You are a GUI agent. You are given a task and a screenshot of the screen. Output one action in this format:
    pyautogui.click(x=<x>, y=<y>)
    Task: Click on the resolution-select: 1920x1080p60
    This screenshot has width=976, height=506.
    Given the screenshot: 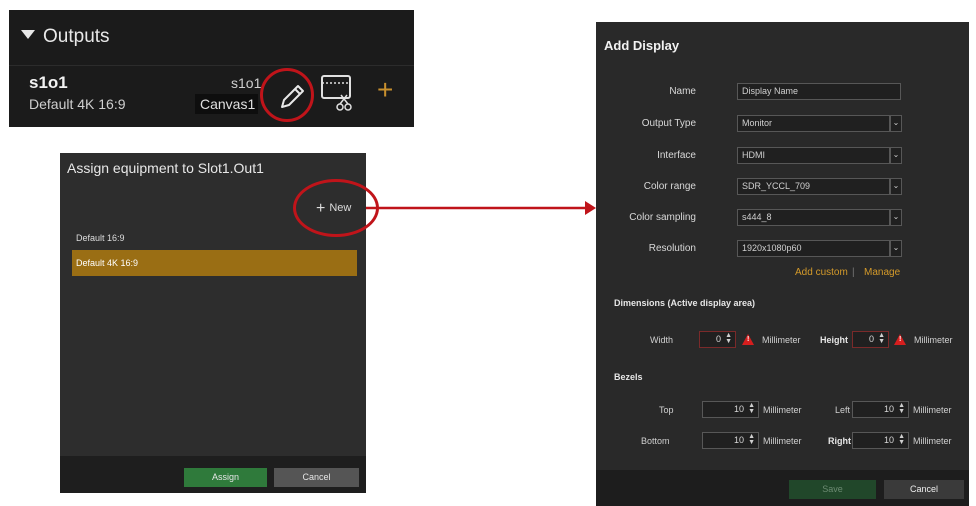 What is the action you would take?
    pyautogui.click(x=813, y=248)
    